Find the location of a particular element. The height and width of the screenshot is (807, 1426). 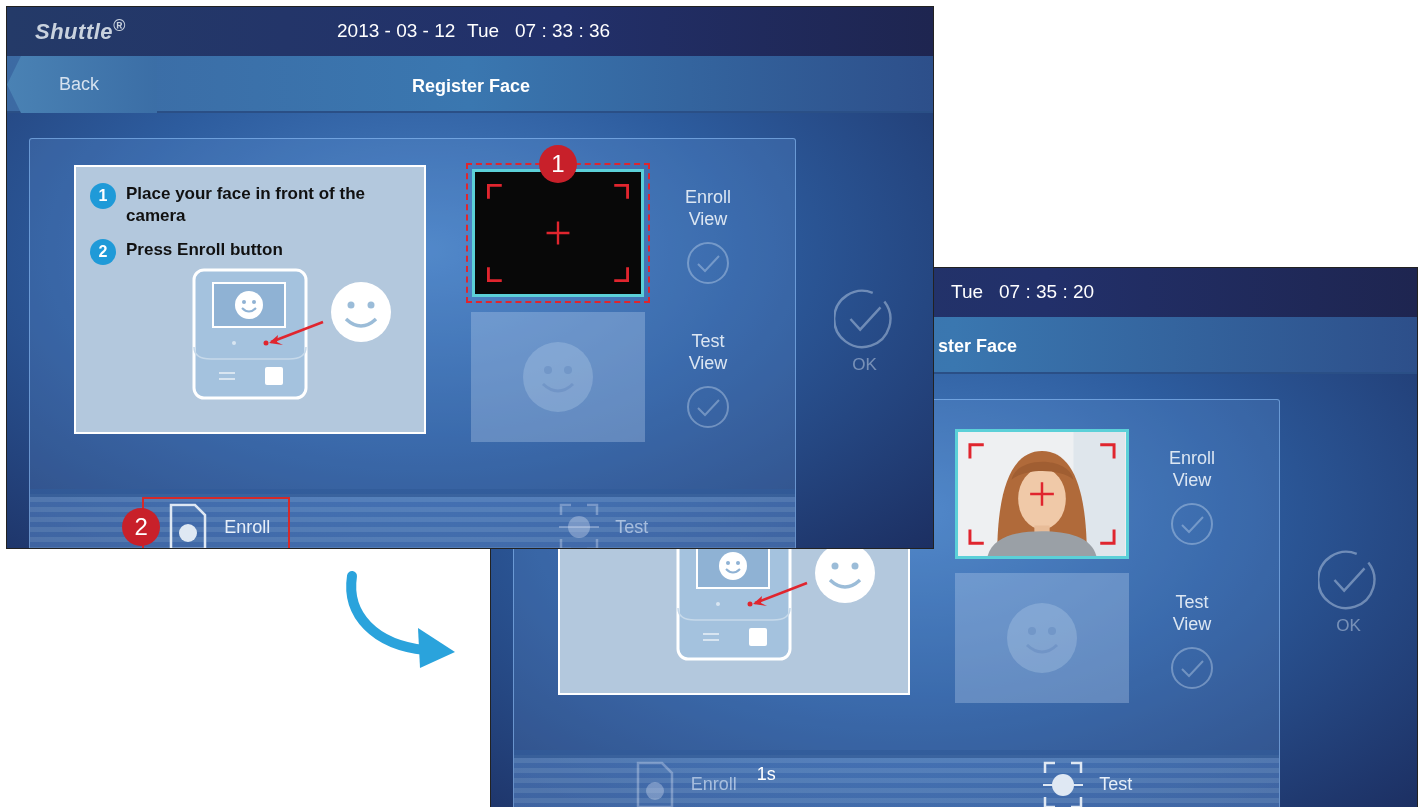

step-text: Press Enroll button is located at coordinates (204, 250).